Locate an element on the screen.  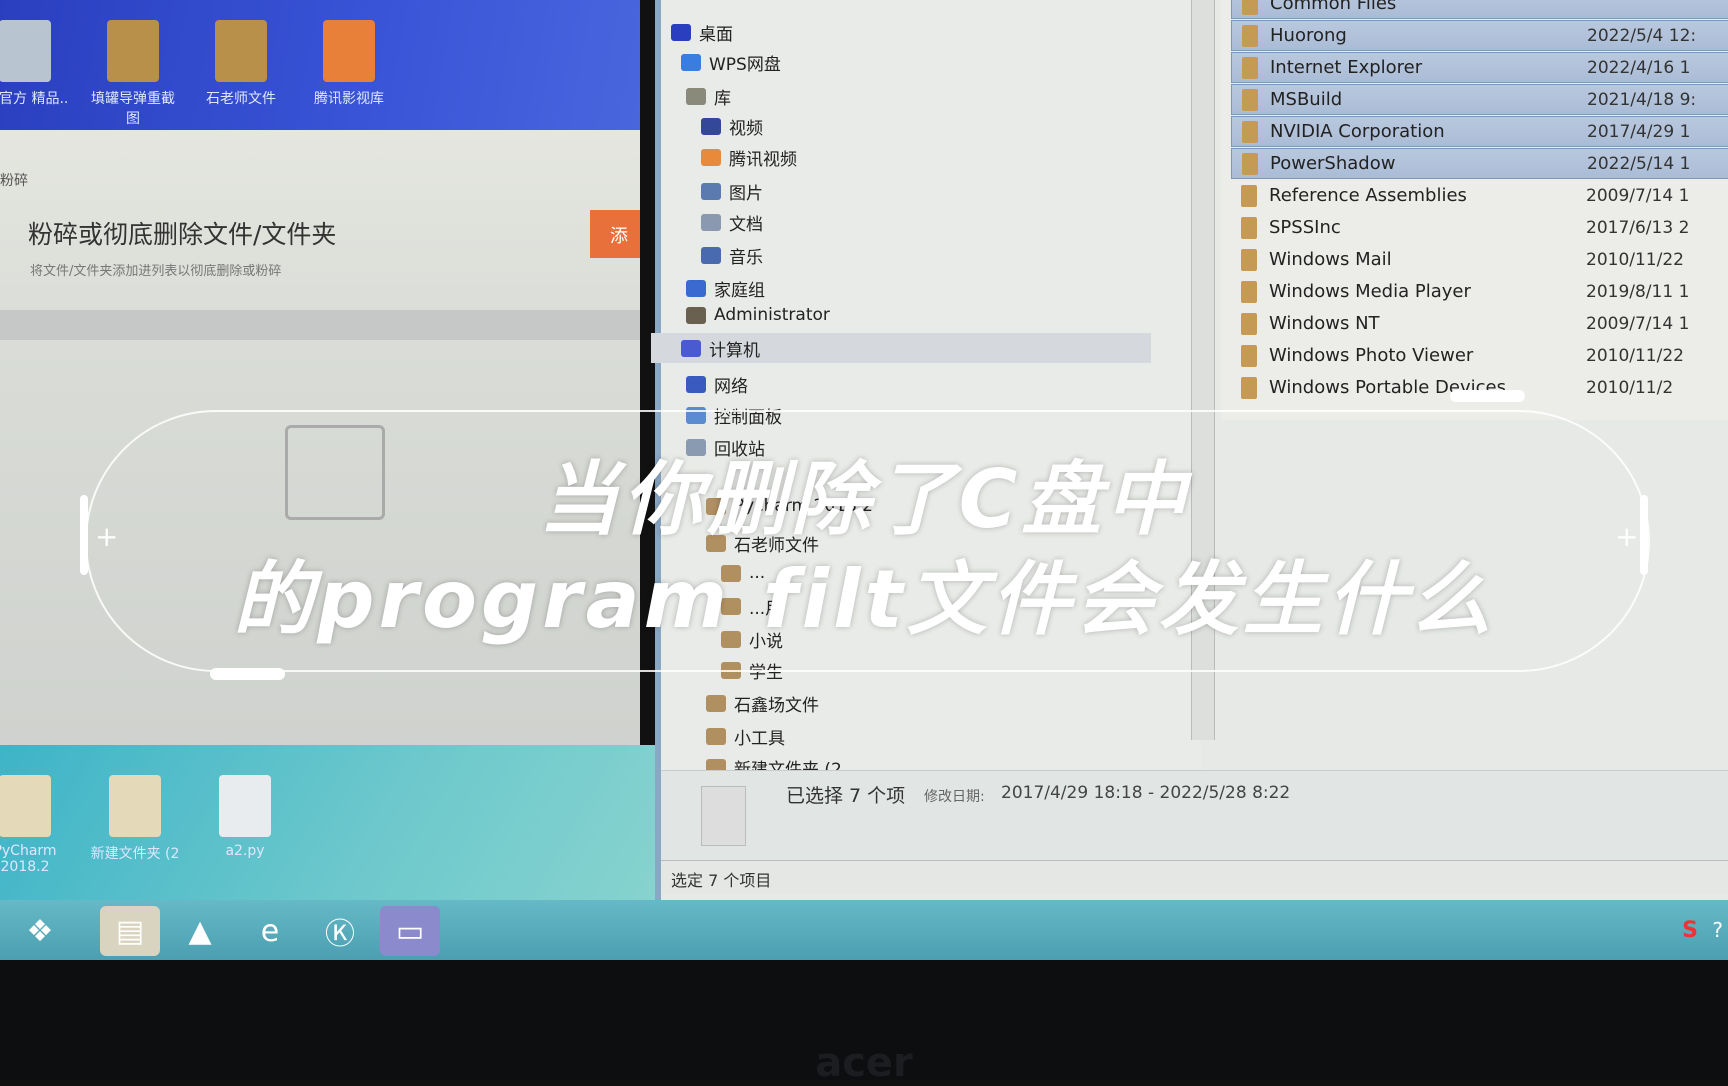
file-row: Windows Mail 2010/11/22 is located at coordinates (1479, 259).